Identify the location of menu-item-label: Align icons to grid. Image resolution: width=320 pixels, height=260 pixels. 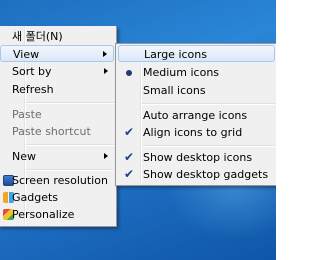
(193, 132).